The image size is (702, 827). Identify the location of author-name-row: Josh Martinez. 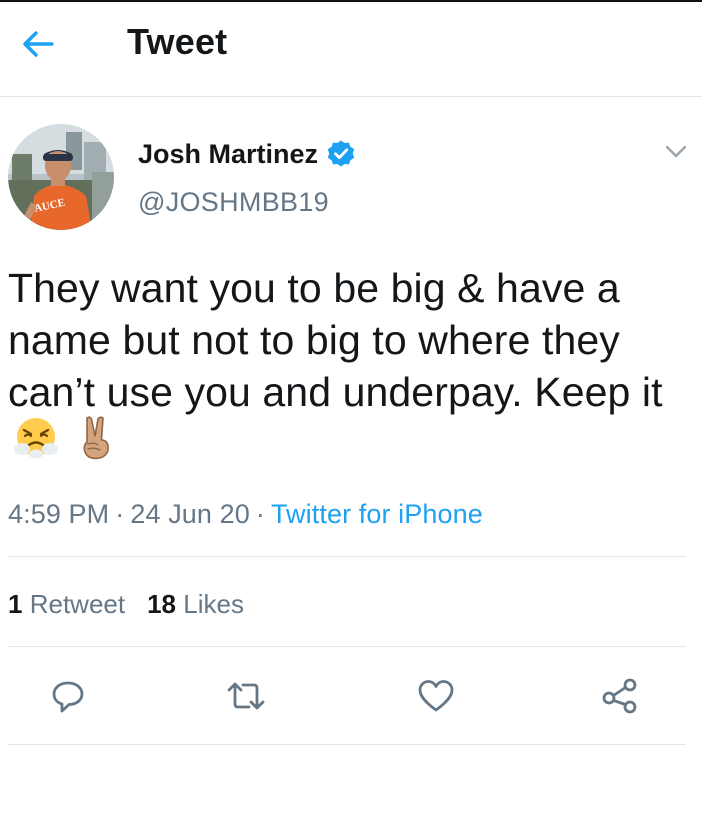
(247, 154).